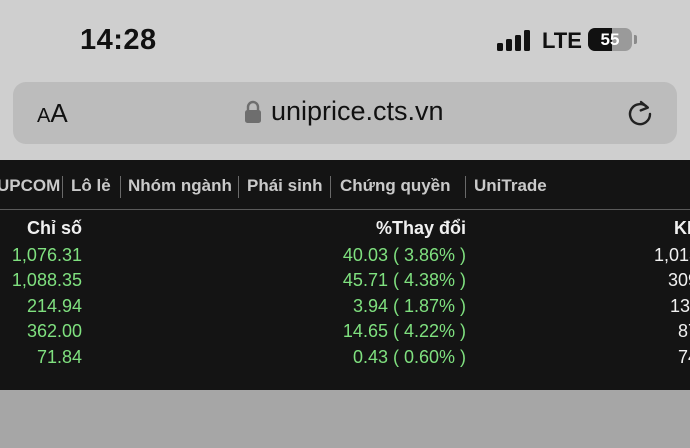 The height and width of the screenshot is (448, 690). Describe the element at coordinates (54, 306) in the screenshot. I see `index-value: 214.94` at that location.